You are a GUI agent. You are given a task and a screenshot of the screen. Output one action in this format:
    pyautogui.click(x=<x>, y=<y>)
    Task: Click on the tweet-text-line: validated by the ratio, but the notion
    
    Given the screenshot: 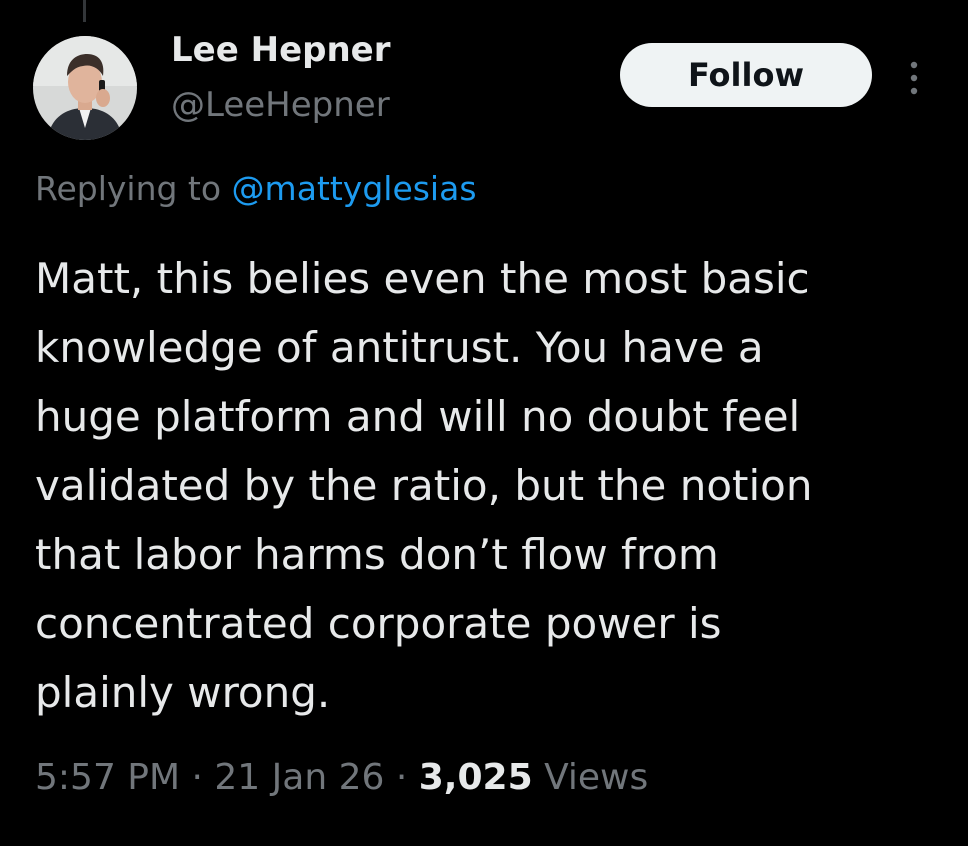 What is the action you would take?
    pyautogui.click(x=424, y=485)
    